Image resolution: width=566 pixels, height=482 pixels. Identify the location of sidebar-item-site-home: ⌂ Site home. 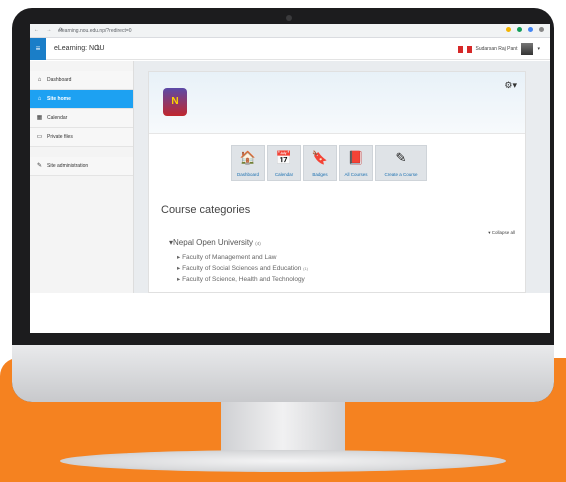
(81, 99).